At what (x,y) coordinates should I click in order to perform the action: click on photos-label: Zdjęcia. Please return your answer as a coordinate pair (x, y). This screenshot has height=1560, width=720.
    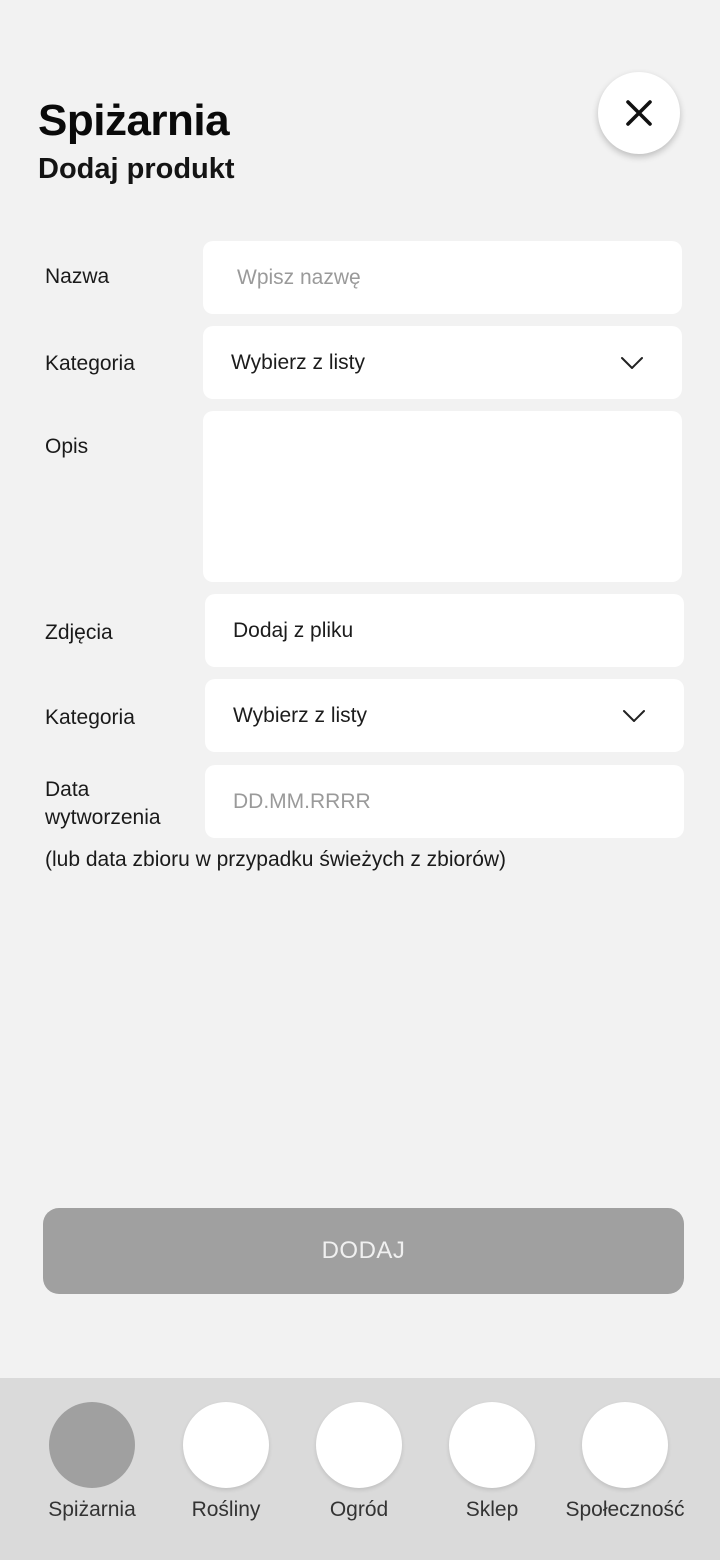
    Looking at the image, I should click on (79, 632).